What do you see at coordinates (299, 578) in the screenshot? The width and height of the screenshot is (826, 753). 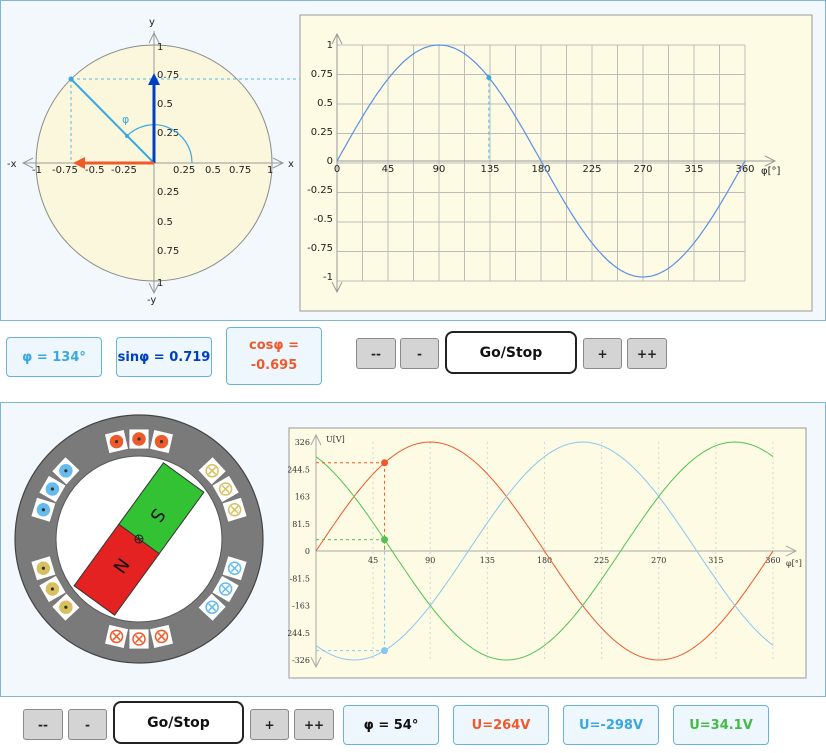 I see `voltage-y-tick: -81.5` at bounding box center [299, 578].